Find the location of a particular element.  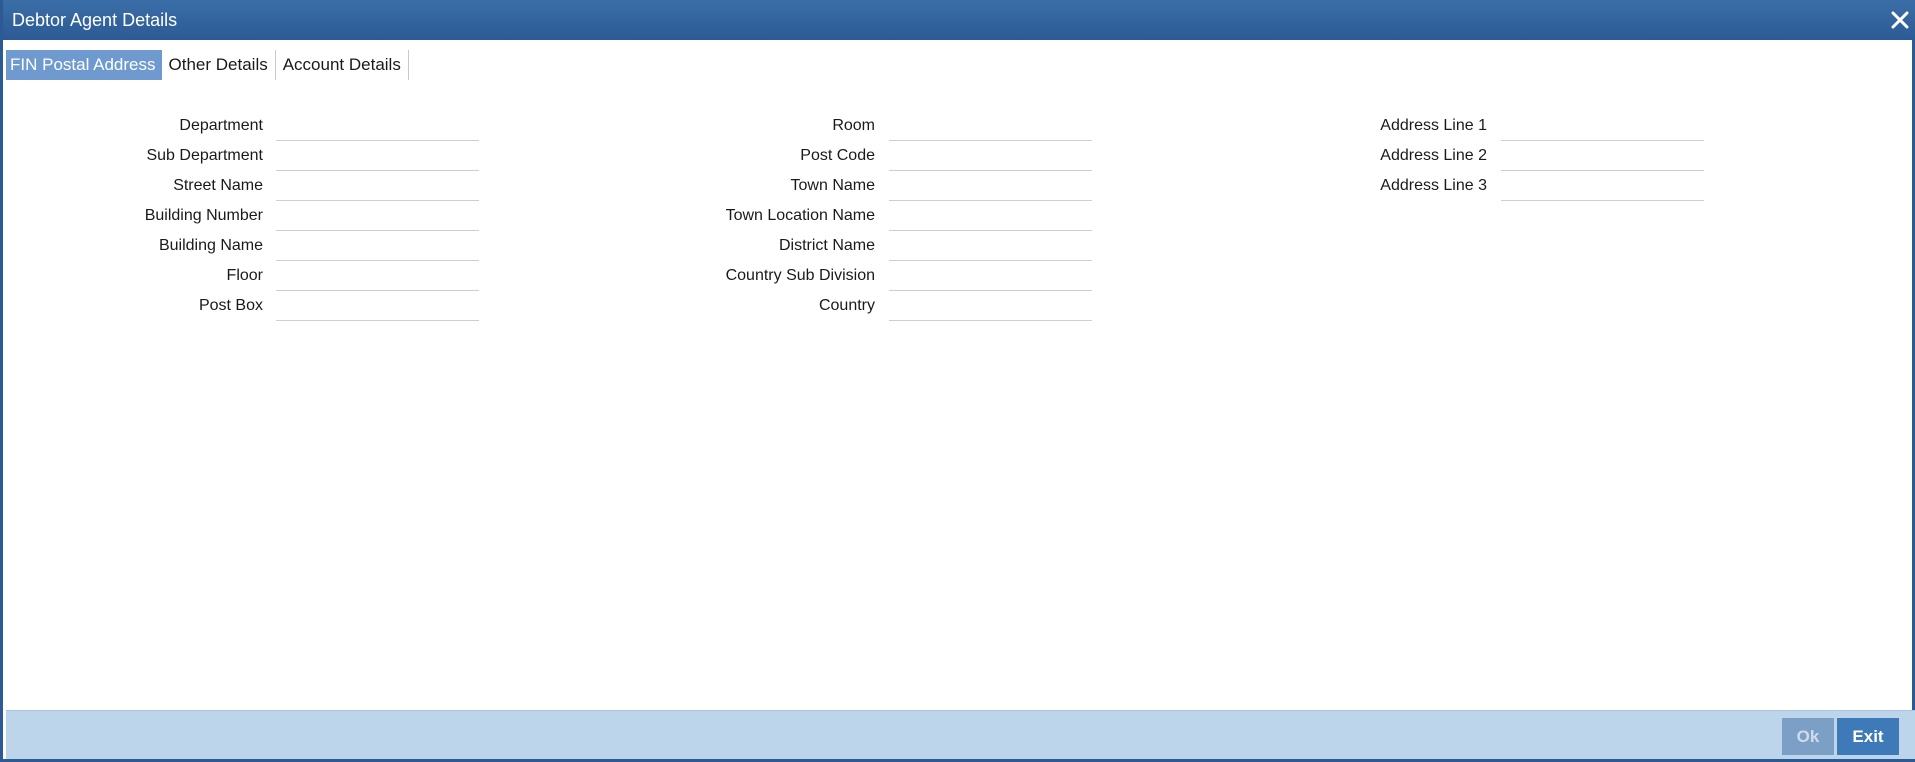

address-line-2-row: Address Line 2 is located at coordinates (1295, 156).